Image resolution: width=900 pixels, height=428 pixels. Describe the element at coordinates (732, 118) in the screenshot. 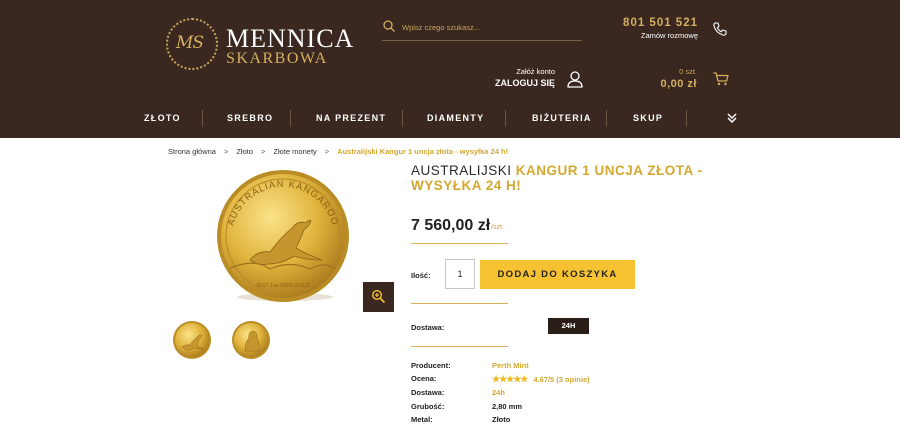

I see `chevron-down-icon` at that location.